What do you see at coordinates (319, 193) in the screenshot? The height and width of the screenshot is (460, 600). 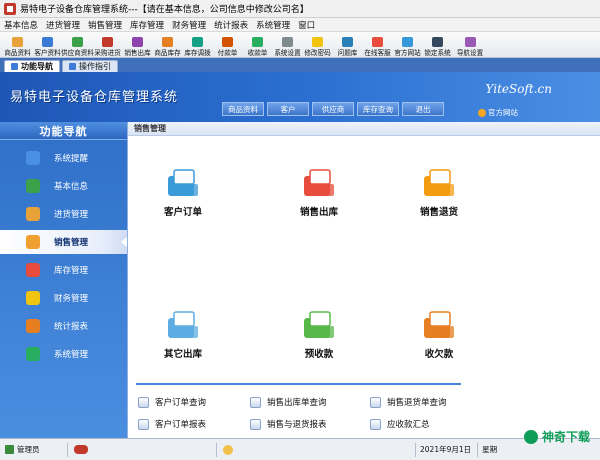 I see `function-sales-outbound: 销售出库` at bounding box center [319, 193].